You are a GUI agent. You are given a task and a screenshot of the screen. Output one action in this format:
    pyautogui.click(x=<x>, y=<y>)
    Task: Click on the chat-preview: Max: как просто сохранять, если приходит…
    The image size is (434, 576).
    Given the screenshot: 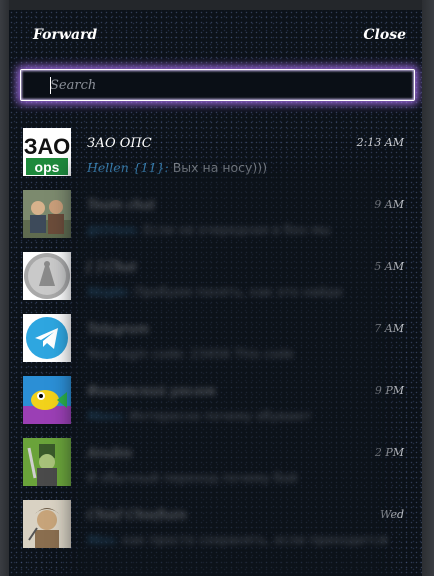 What is the action you would take?
    pyautogui.click(x=242, y=539)
    